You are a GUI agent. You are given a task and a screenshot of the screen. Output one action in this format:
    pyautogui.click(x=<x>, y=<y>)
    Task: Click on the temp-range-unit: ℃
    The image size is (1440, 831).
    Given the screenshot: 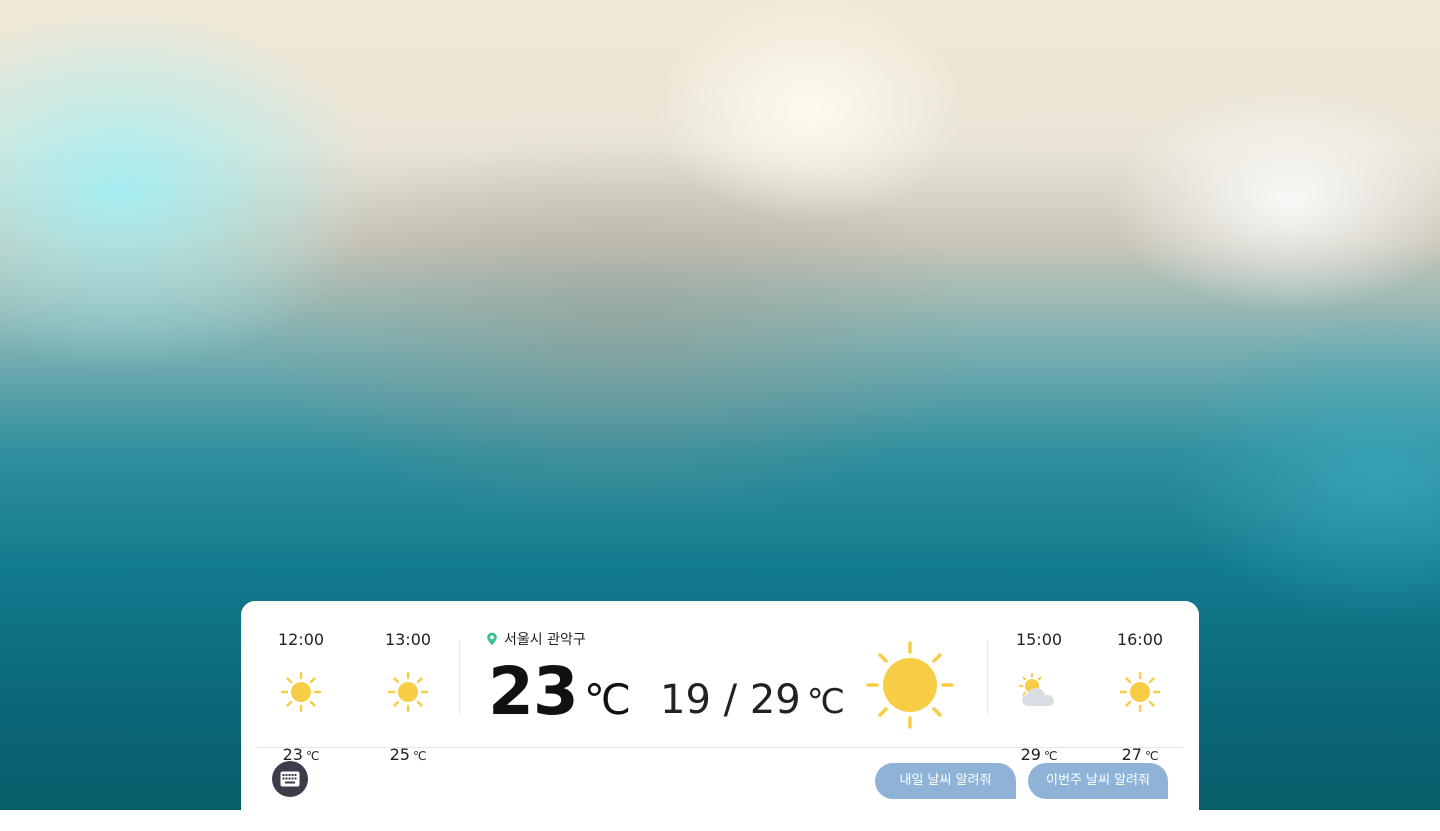 What is the action you would take?
    pyautogui.click(x=825, y=702)
    